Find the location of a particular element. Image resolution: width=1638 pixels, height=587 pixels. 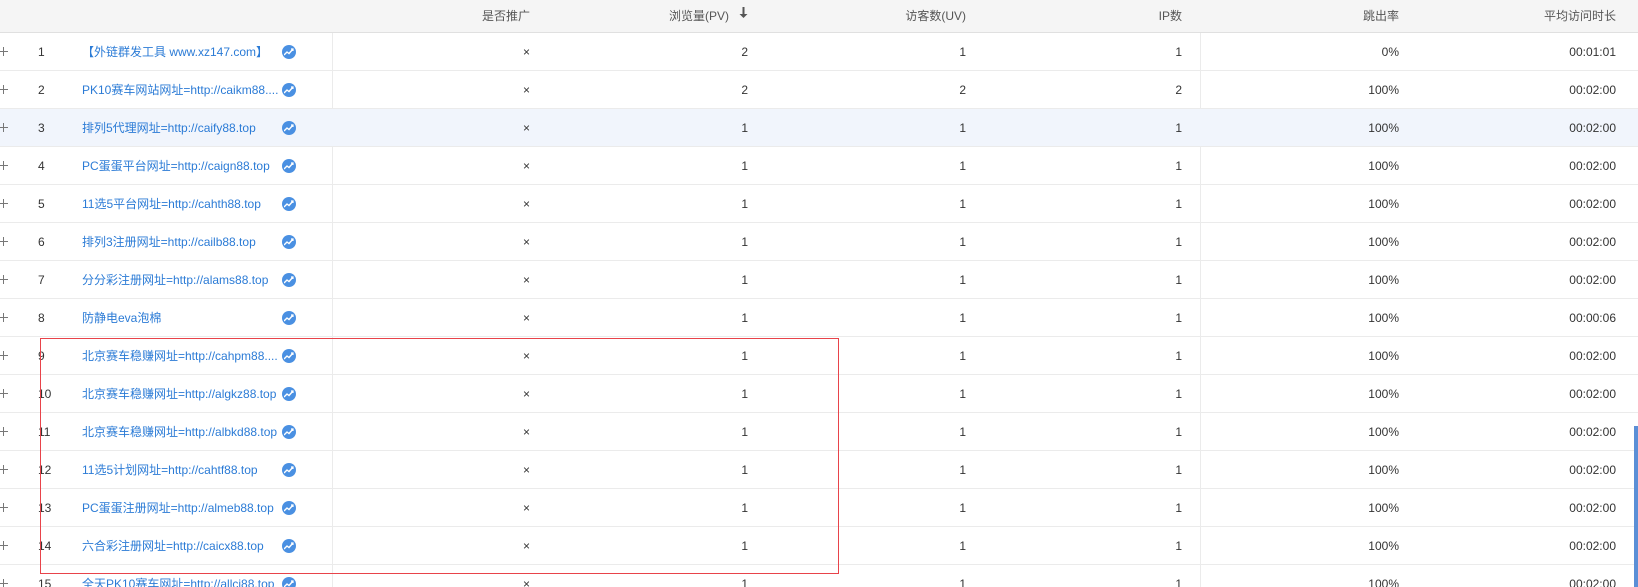

source-link: PC蛋蛋注册网址=http://almeb88.top is located at coordinates (181, 507).